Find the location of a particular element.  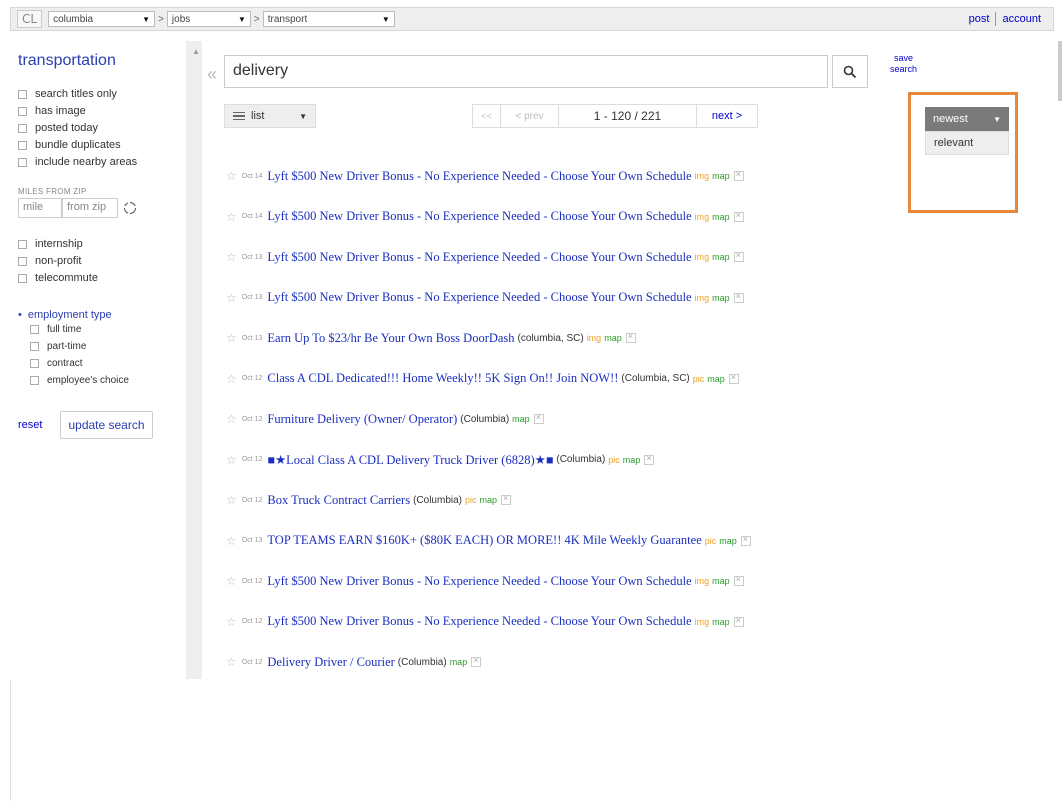

update-search-button: update search is located at coordinates (106, 425).